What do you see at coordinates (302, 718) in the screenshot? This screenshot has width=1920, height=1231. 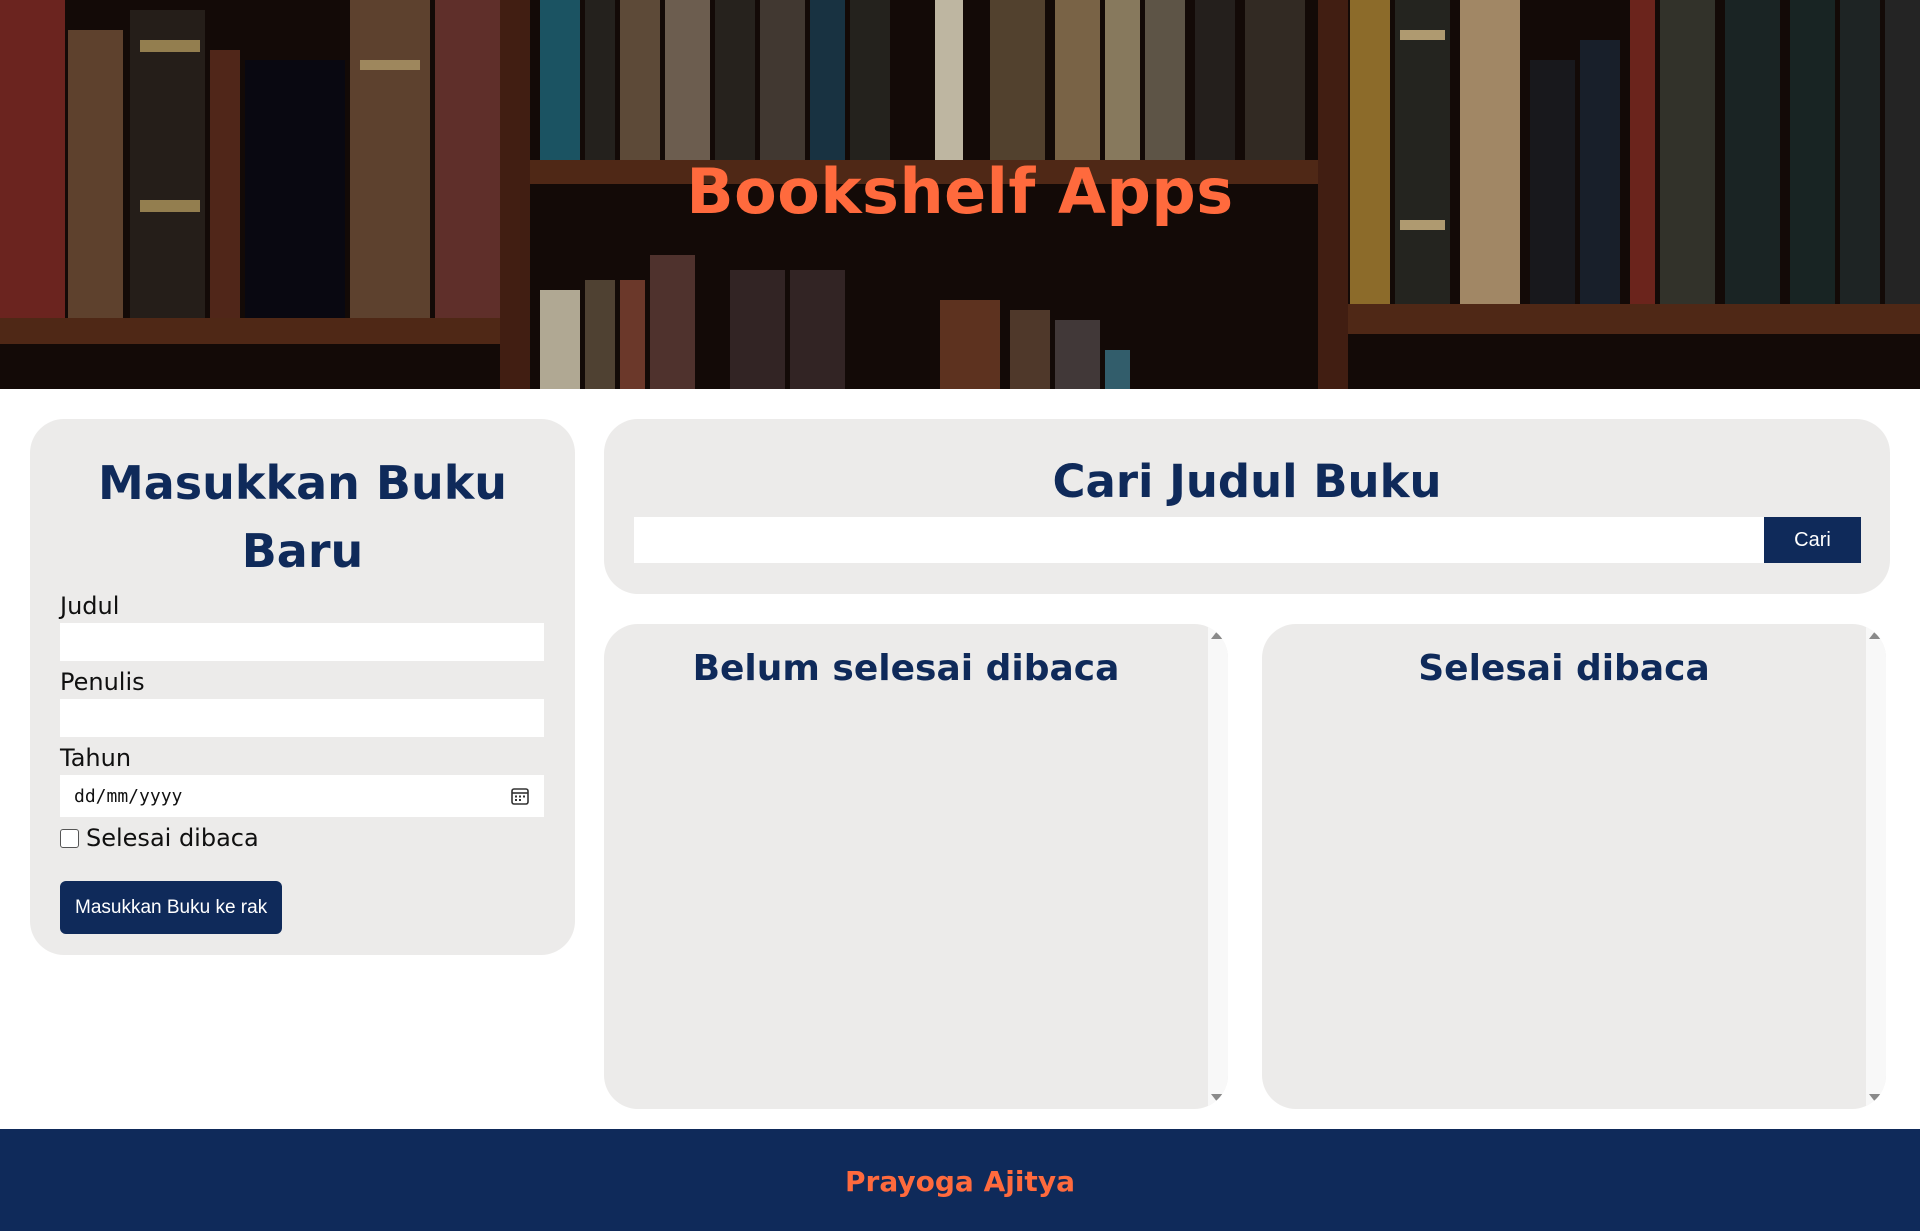 I see `penulis-input` at bounding box center [302, 718].